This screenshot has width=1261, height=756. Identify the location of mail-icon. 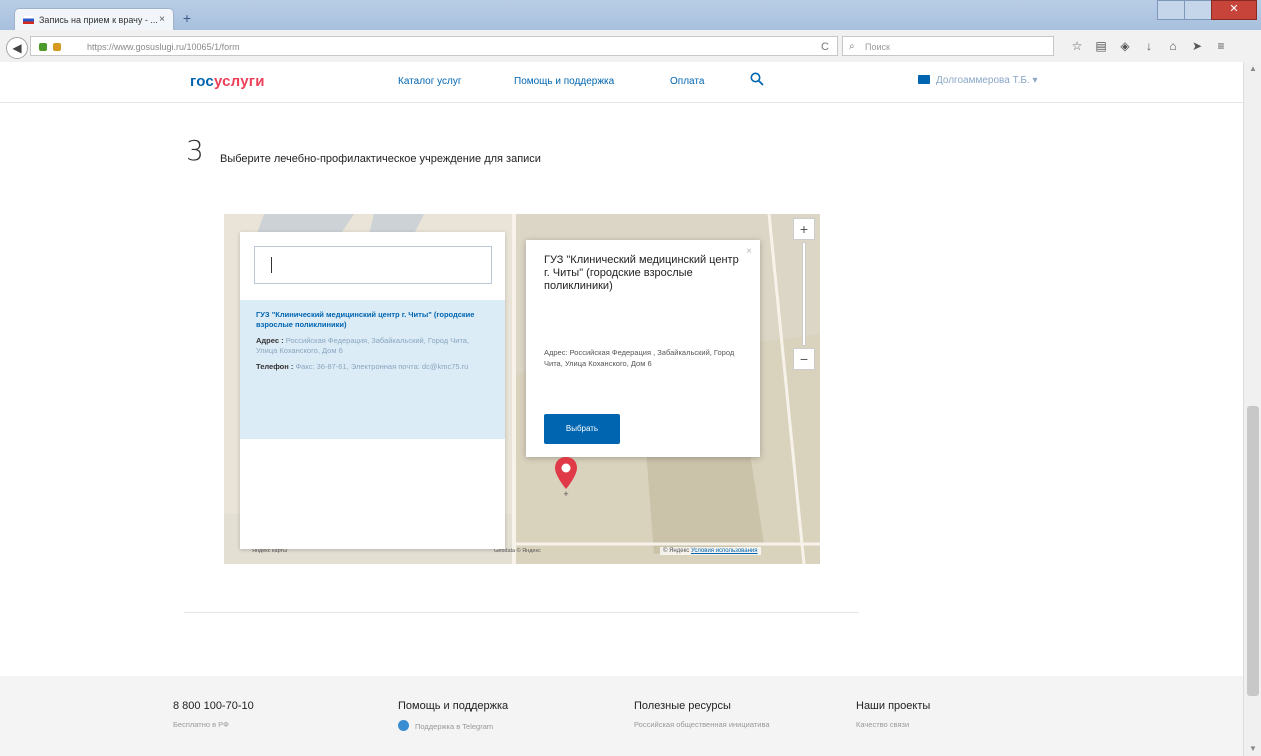
(924, 79).